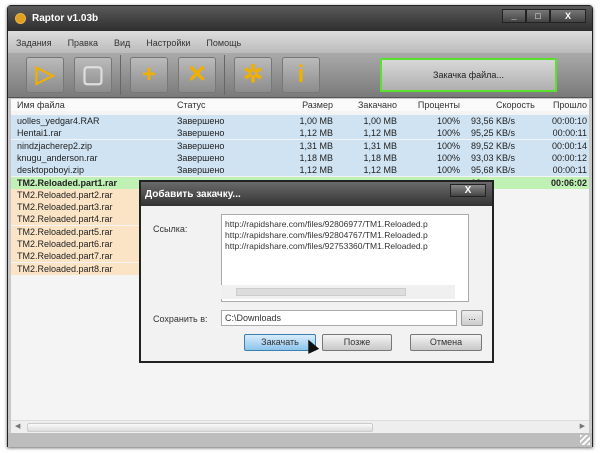  I want to click on start-button: ▷, so click(45, 75).